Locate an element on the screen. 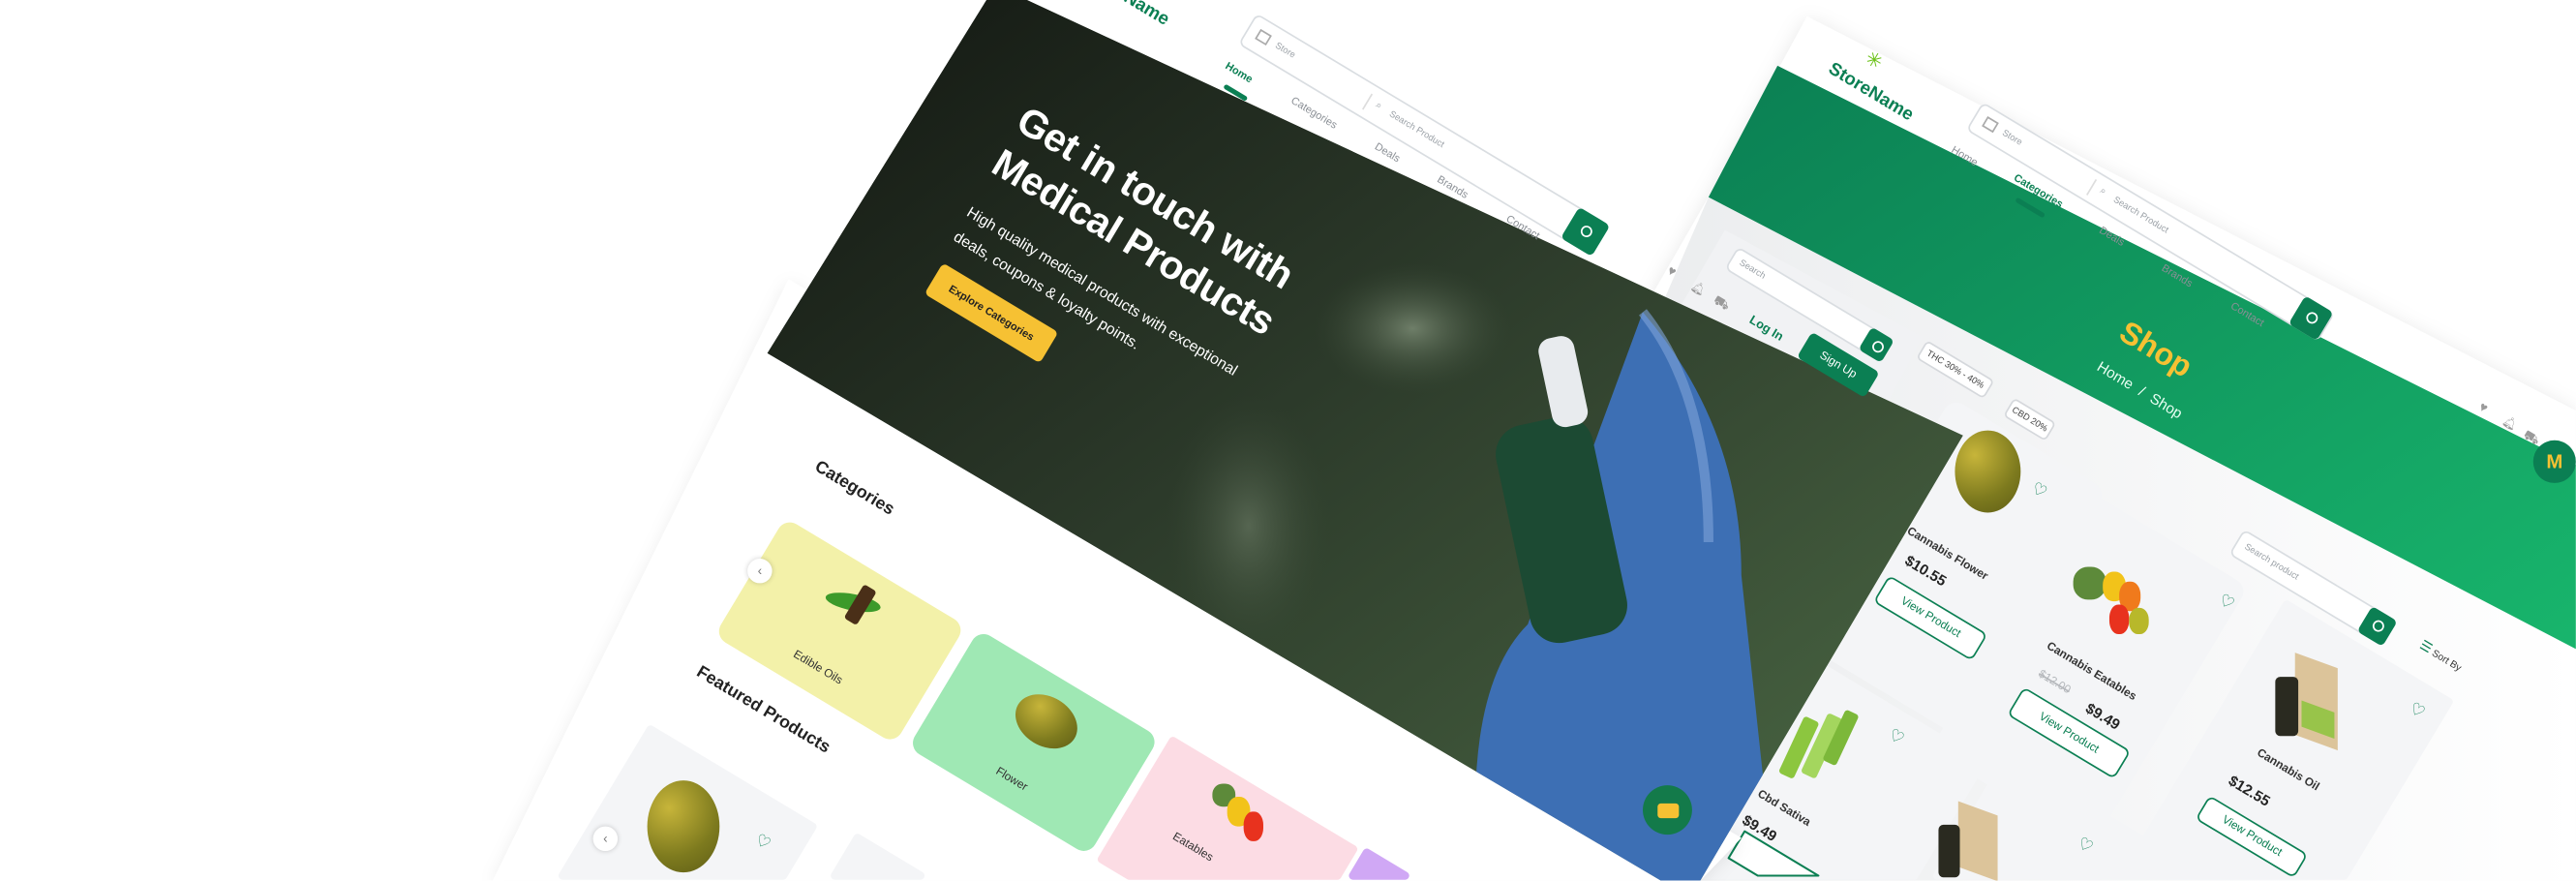 The width and height of the screenshot is (2576, 881). chat-button is located at coordinates (1668, 810).